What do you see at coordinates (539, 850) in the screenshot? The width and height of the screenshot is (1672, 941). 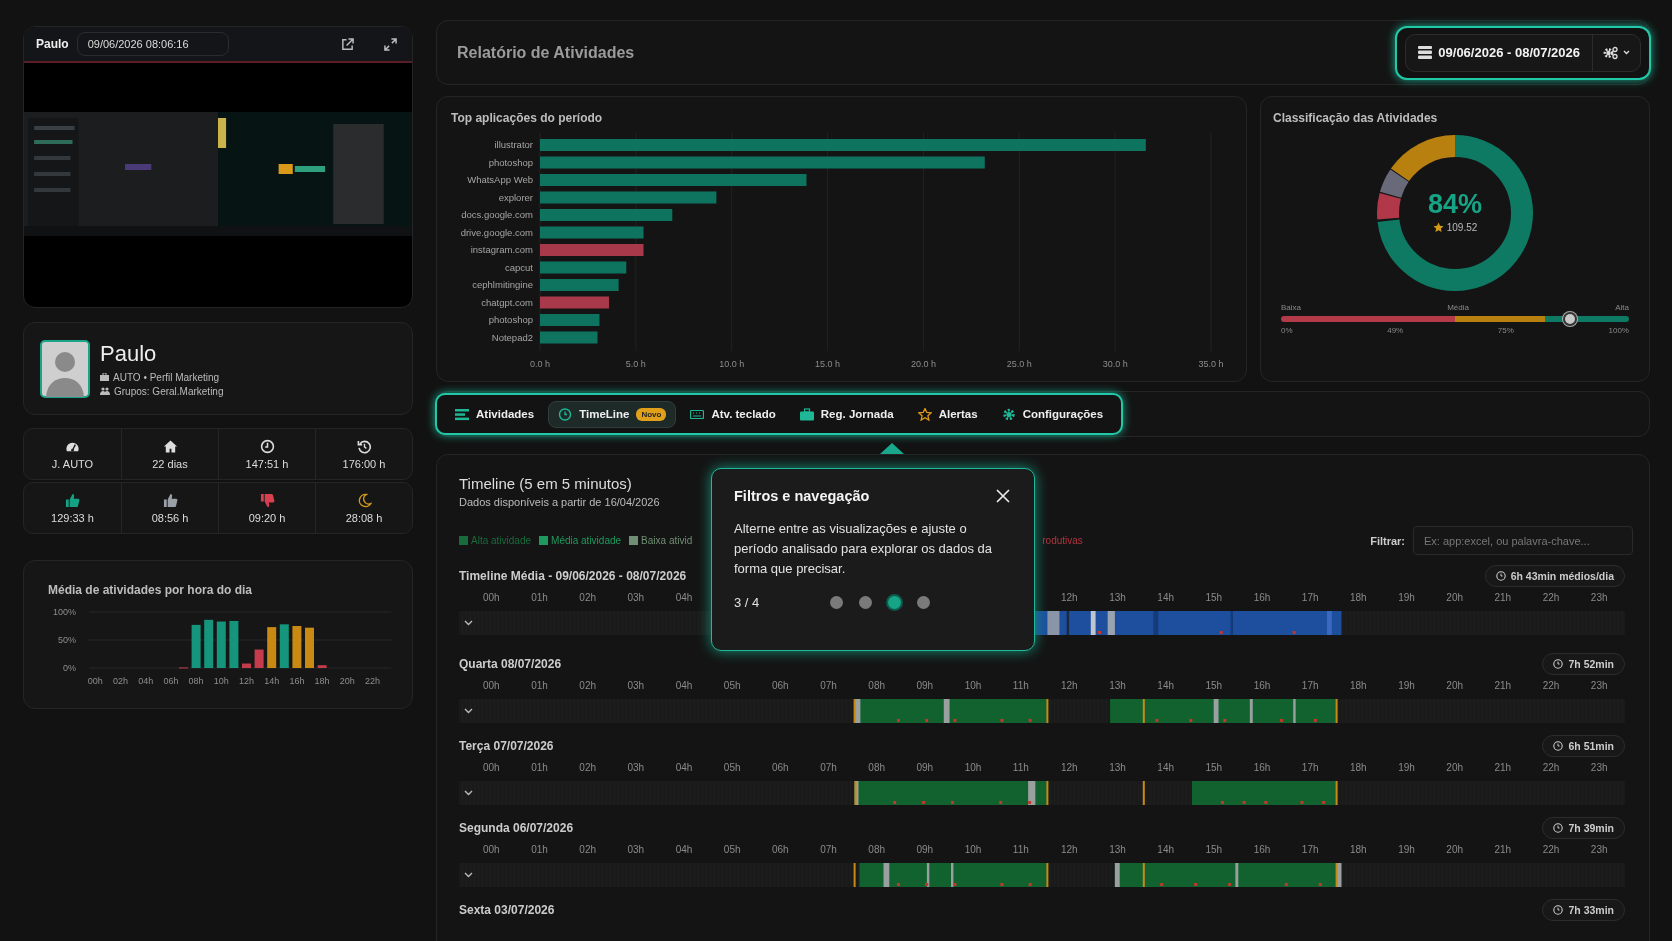 I see `hour-label: 01h` at bounding box center [539, 850].